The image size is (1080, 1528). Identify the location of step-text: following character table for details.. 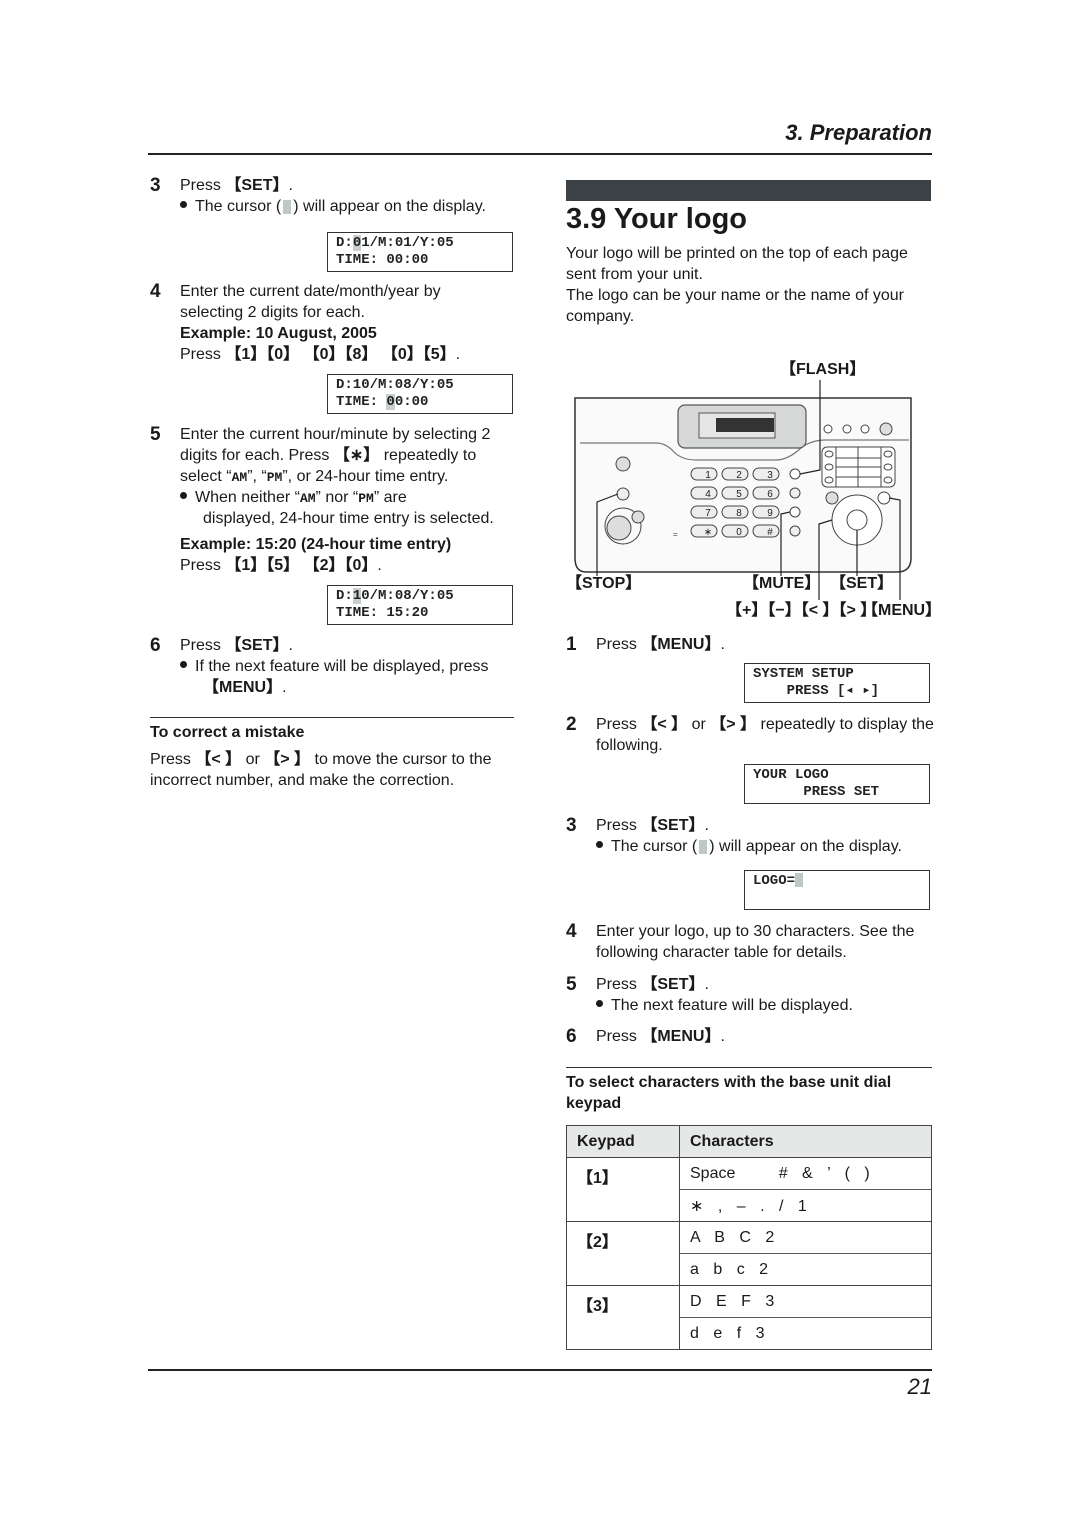
(721, 952).